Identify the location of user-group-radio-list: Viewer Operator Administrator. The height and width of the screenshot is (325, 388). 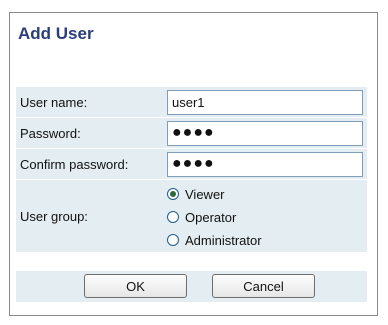
(267, 216).